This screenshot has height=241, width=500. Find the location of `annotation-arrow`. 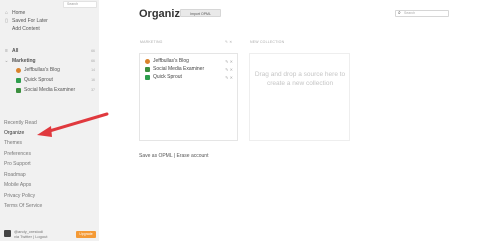

annotation-arrow is located at coordinates (73, 124).